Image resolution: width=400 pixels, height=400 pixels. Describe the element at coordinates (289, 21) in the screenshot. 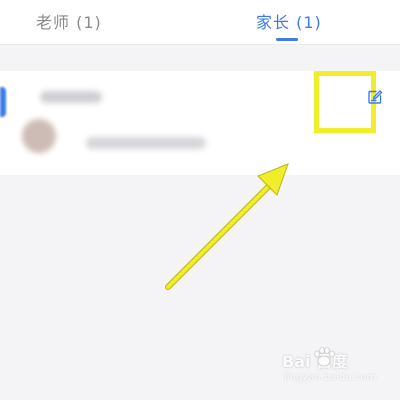

I see `tab-parent: 家长 (1)` at that location.